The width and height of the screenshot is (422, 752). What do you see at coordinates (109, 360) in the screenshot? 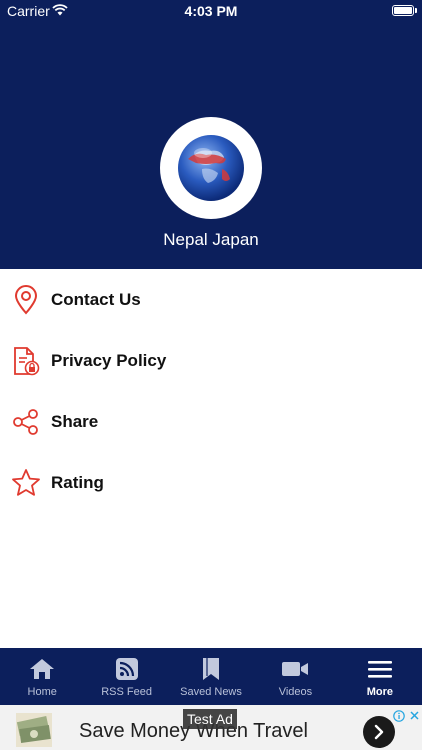
I see `menu-item-label: Privacy Policy` at bounding box center [109, 360].